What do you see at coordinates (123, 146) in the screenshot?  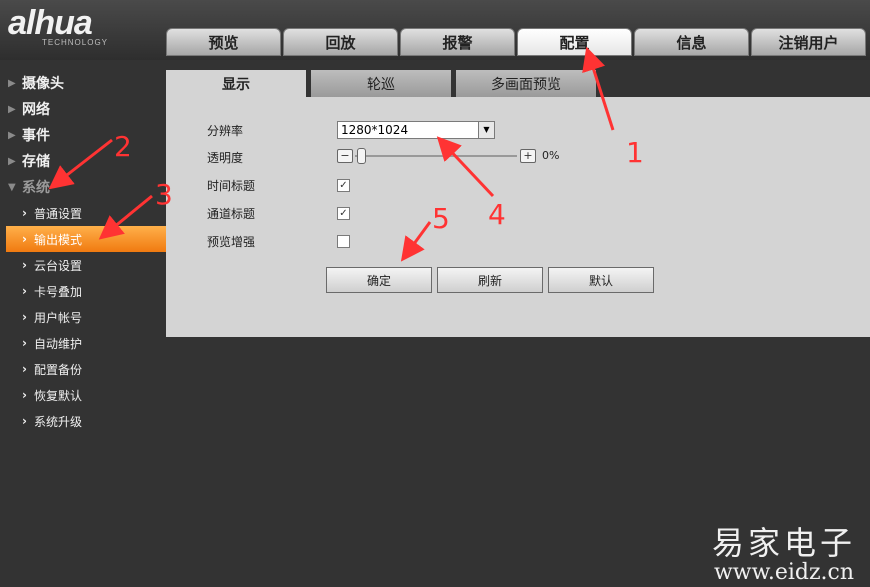 I see `annotation-2: 2` at bounding box center [123, 146].